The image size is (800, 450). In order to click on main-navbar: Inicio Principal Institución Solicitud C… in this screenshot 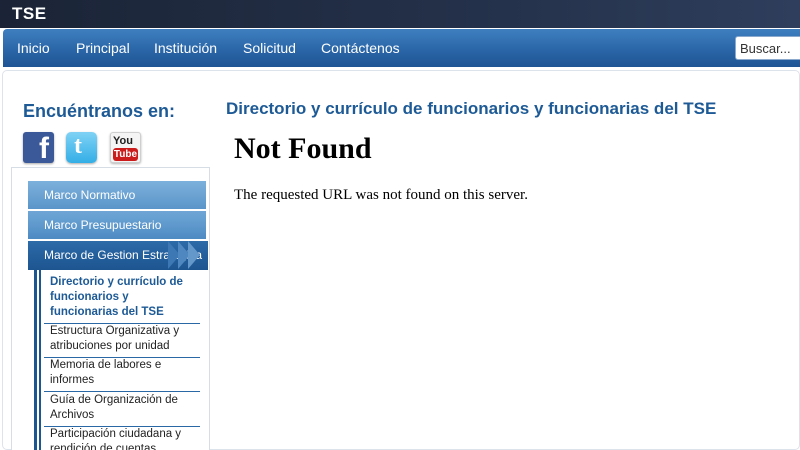, I will do `click(401, 48)`.